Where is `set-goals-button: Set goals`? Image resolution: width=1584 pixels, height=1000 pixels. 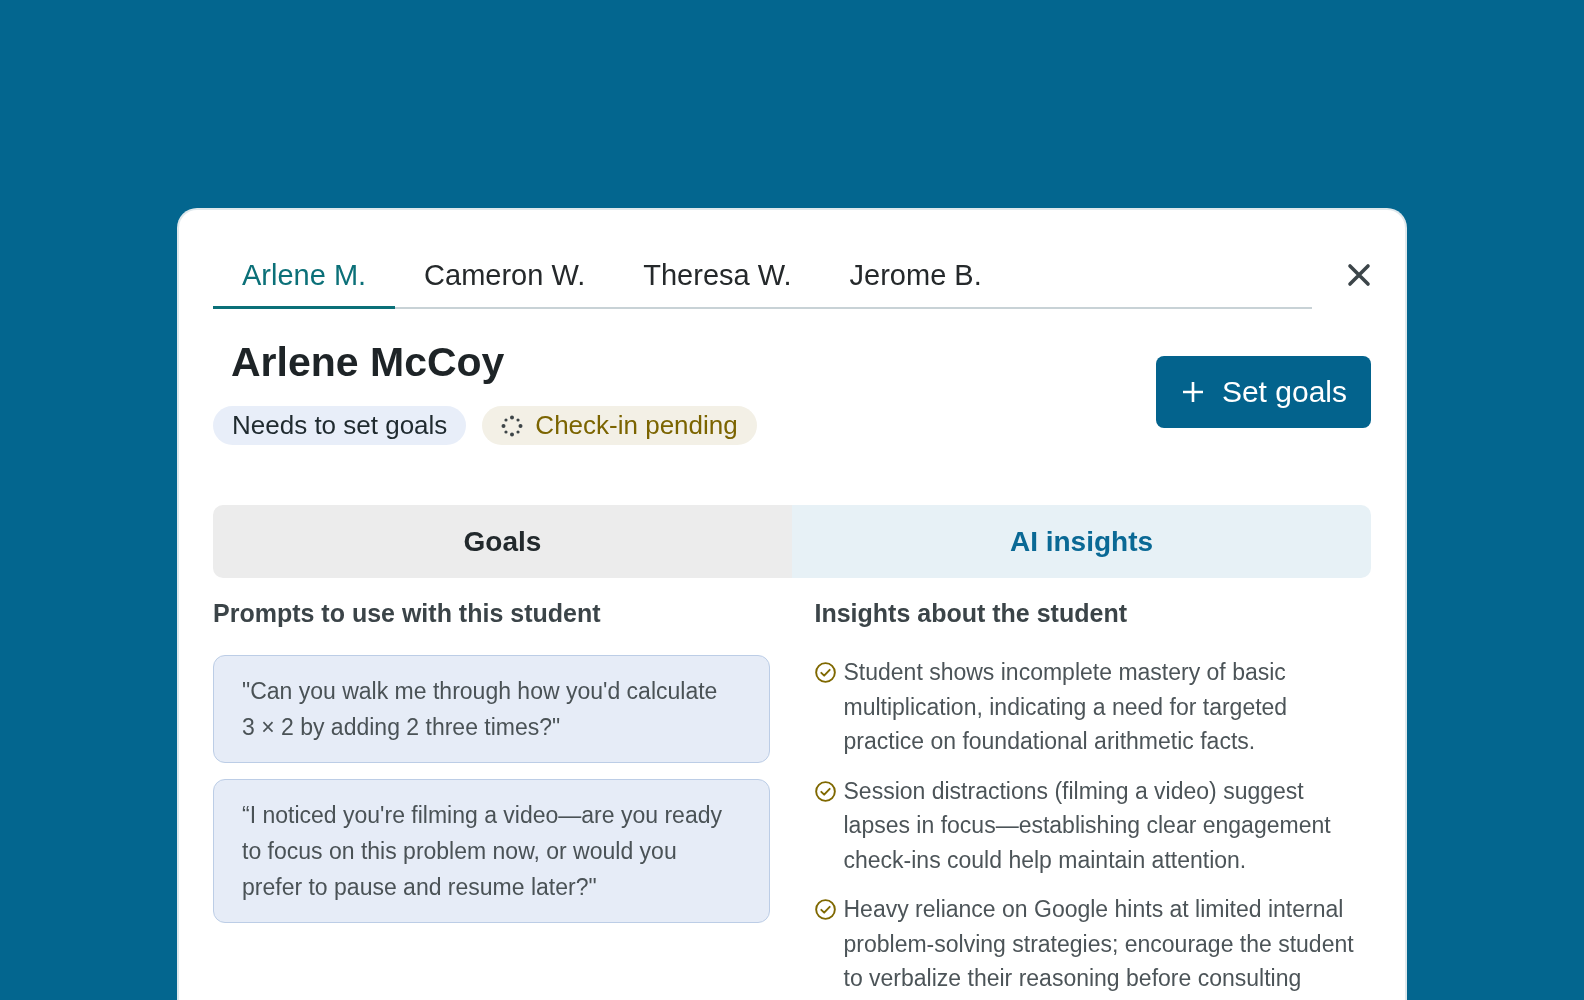
set-goals-button: Set goals is located at coordinates (1263, 391).